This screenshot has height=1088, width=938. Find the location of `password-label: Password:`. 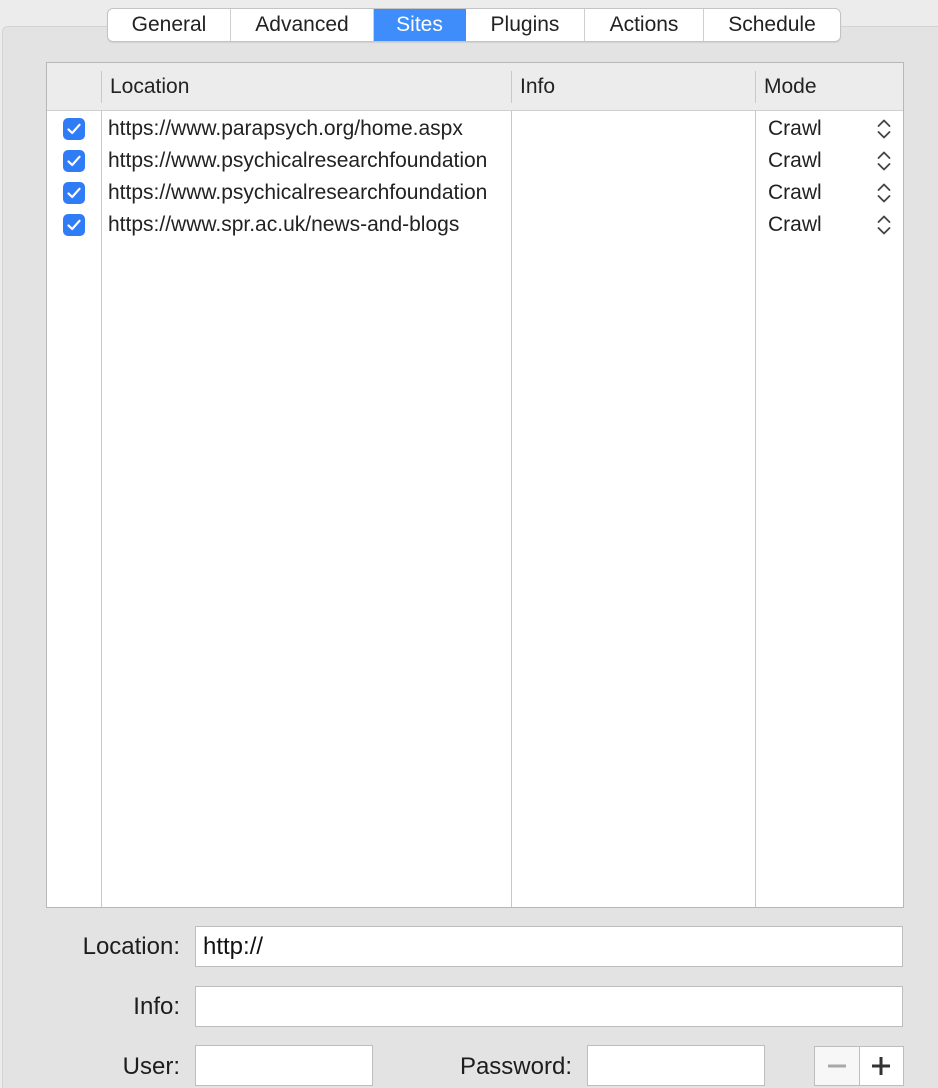

password-label: Password: is located at coordinates (515, 1066).